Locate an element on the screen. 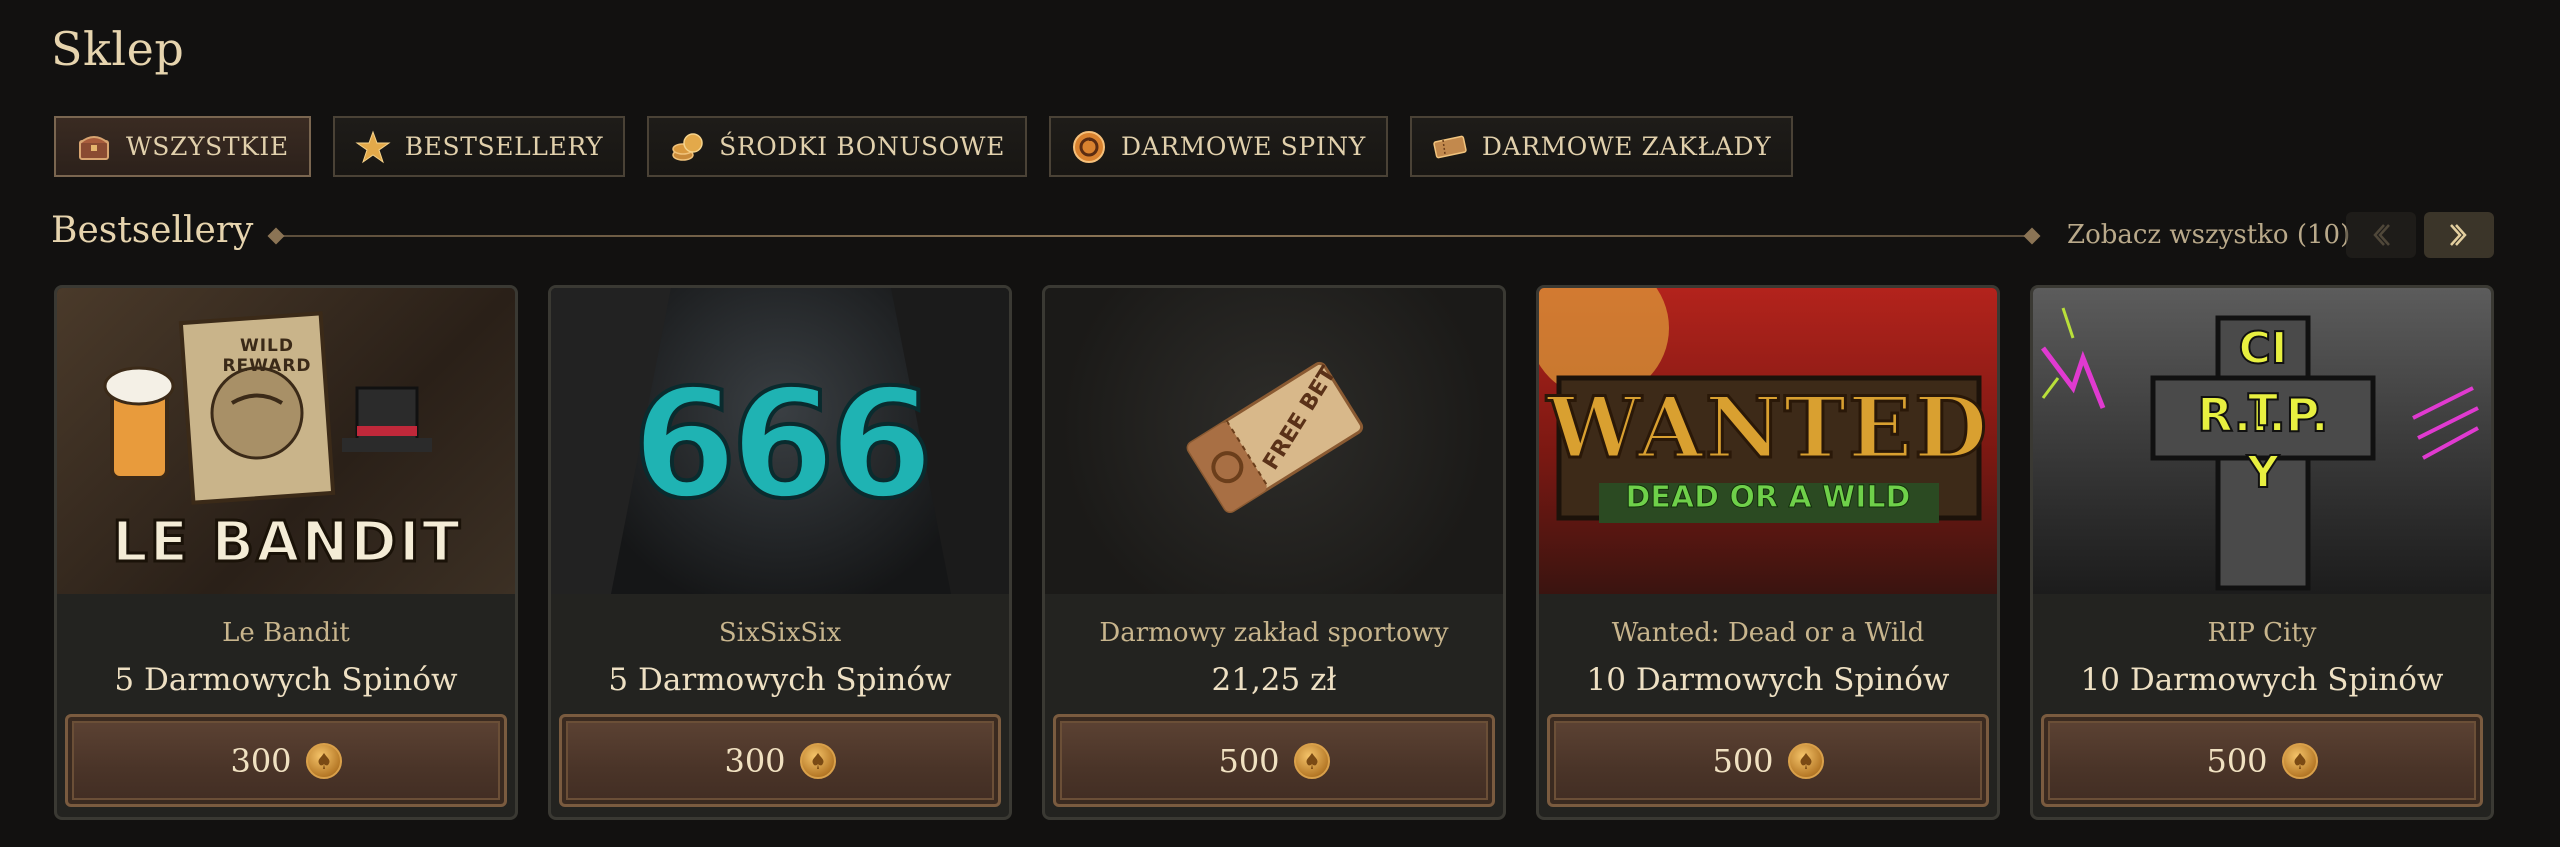 The image size is (2560, 847). carousel-next-button is located at coordinates (2459, 235).